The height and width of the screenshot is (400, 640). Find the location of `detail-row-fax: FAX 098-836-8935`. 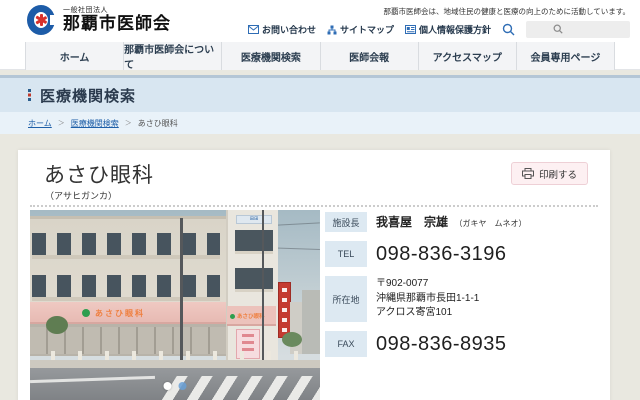

detail-row-fax: FAX 098-836-8935 is located at coordinates (460, 344).